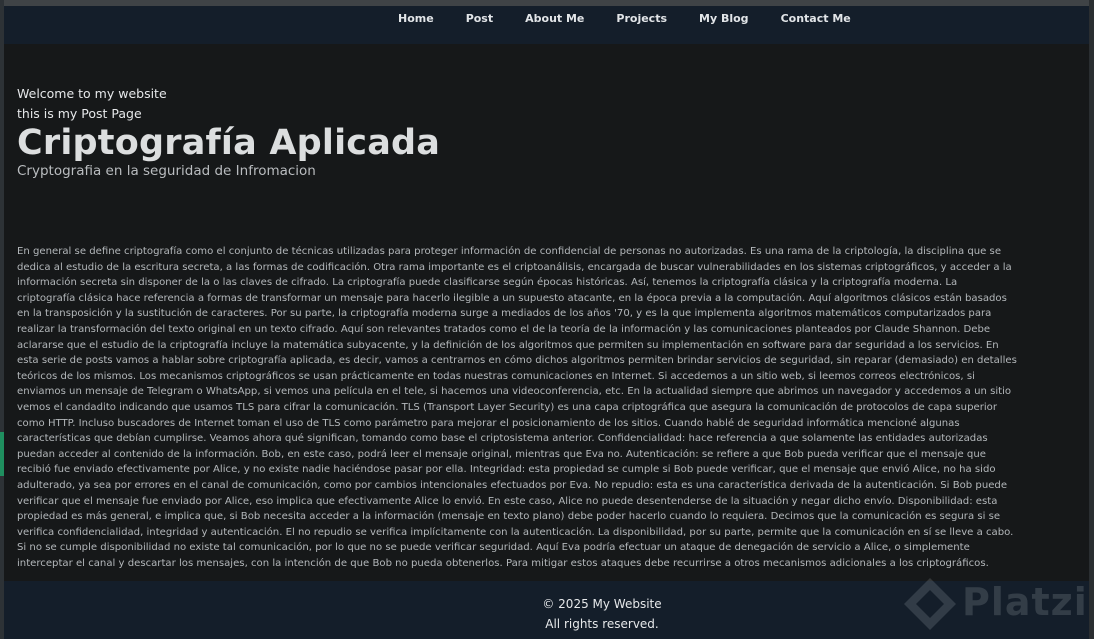 Image resolution: width=1094 pixels, height=639 pixels. What do you see at coordinates (2, 454) in the screenshot?
I see `left-accent-marker` at bounding box center [2, 454].